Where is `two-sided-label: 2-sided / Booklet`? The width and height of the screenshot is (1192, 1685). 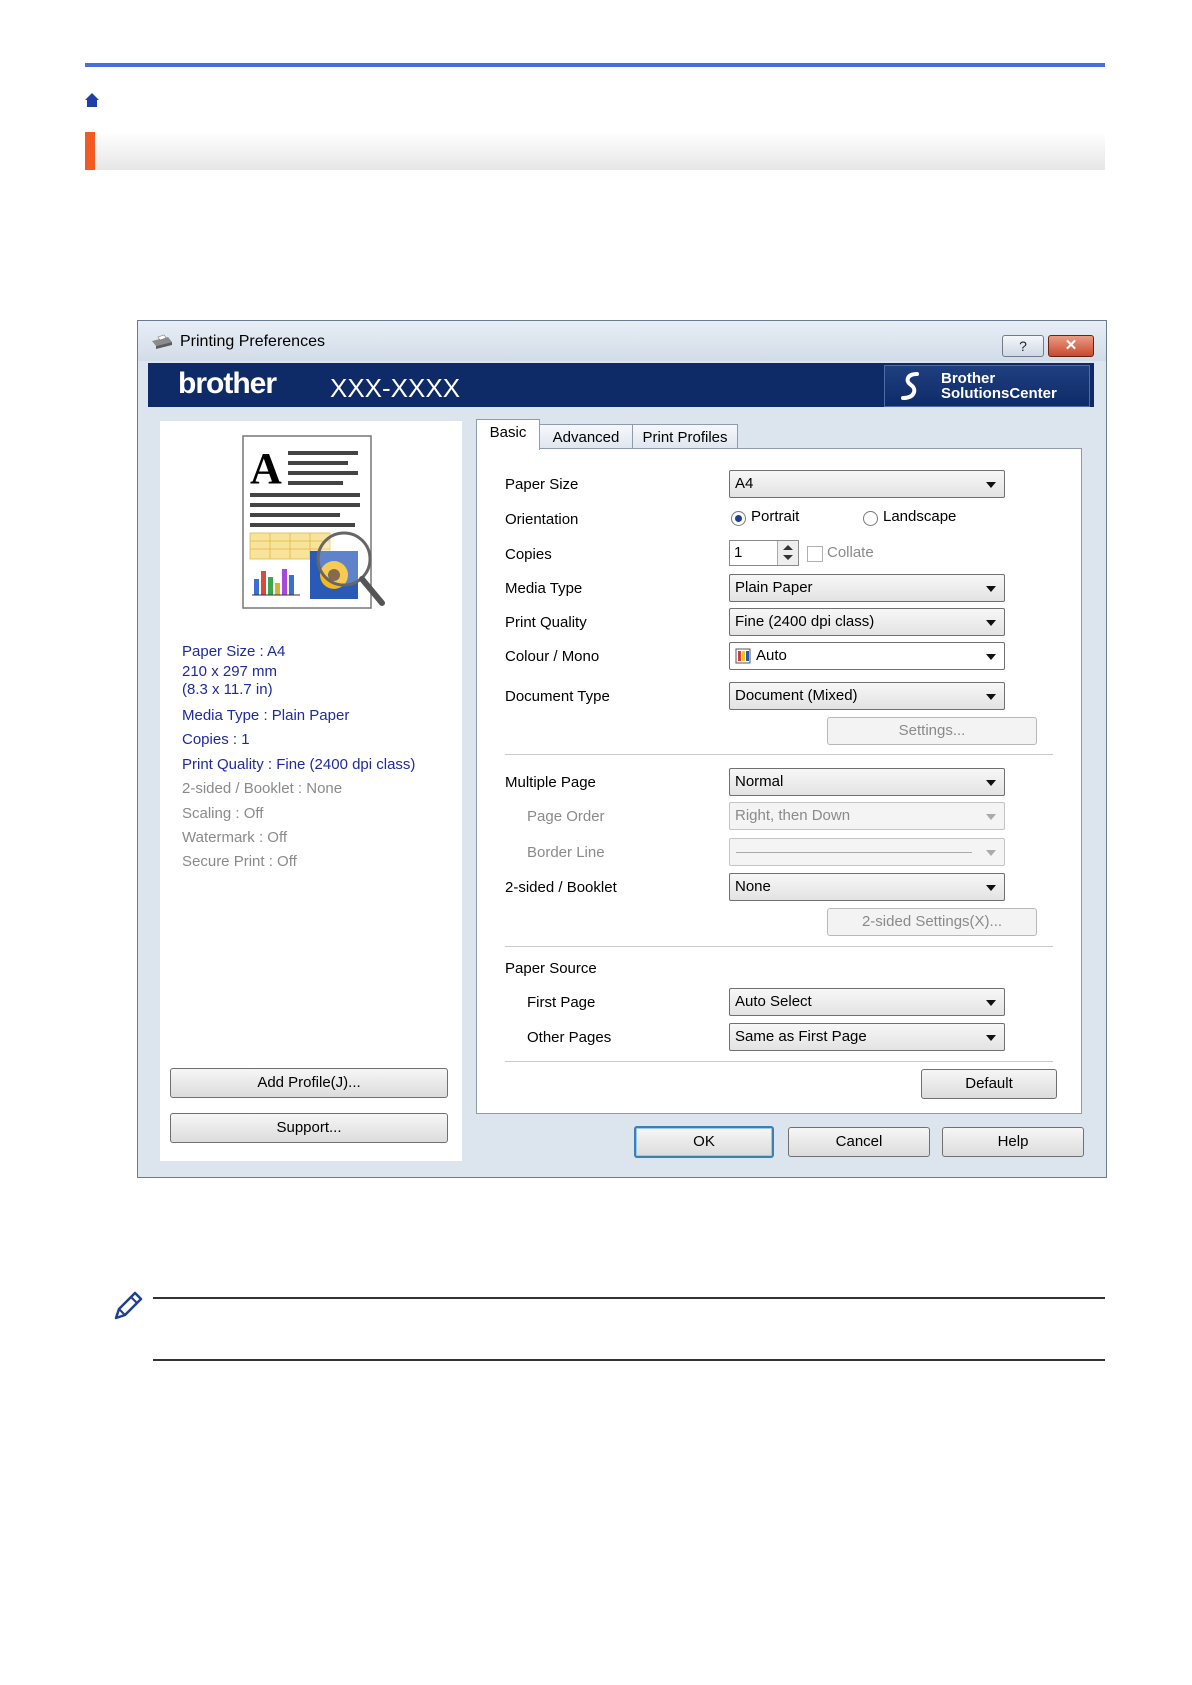 two-sided-label: 2-sided / Booklet is located at coordinates (561, 887).